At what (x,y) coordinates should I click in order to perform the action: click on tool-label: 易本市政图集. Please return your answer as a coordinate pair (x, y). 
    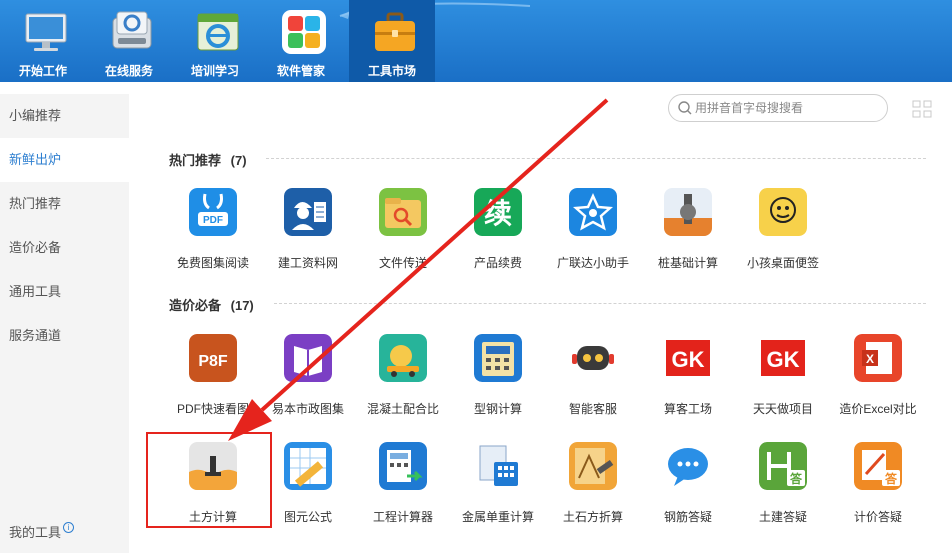
    Looking at the image, I should click on (307, 409).